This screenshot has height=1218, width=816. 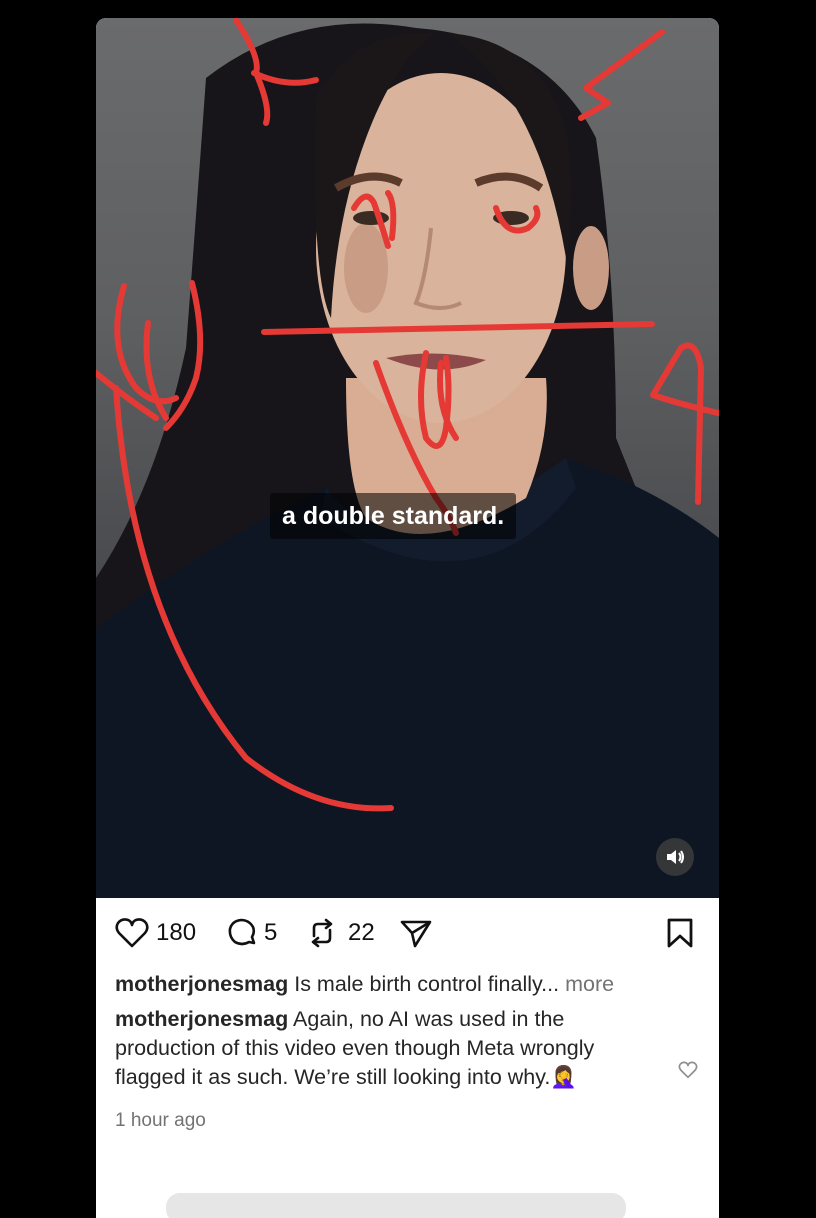 I want to click on like-button: 180, so click(x=155, y=933).